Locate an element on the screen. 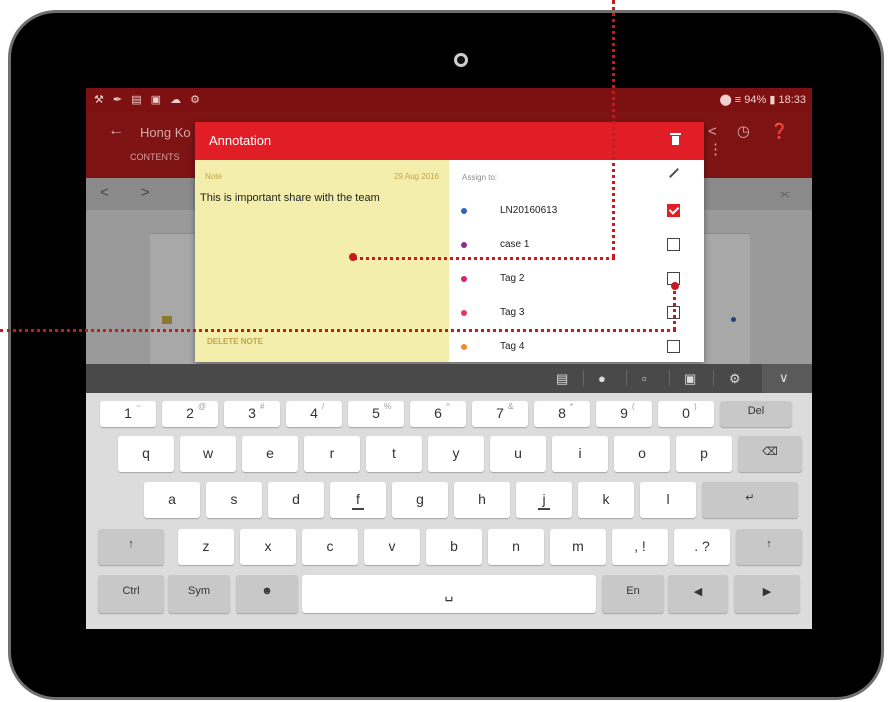 This screenshot has width=893, height=702. key-label: l is located at coordinates (668, 499).